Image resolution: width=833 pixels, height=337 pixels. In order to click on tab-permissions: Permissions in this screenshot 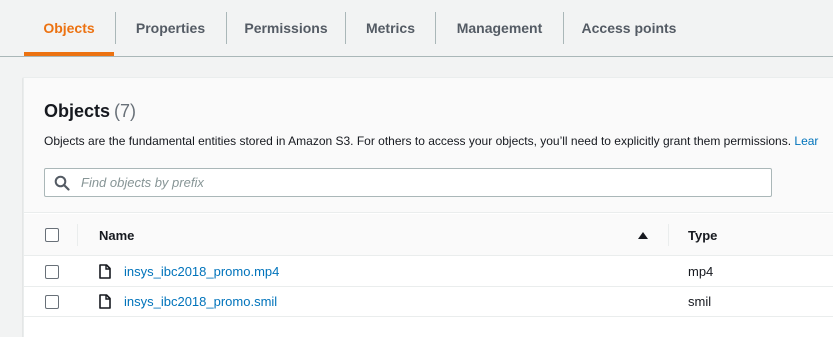, I will do `click(286, 28)`.